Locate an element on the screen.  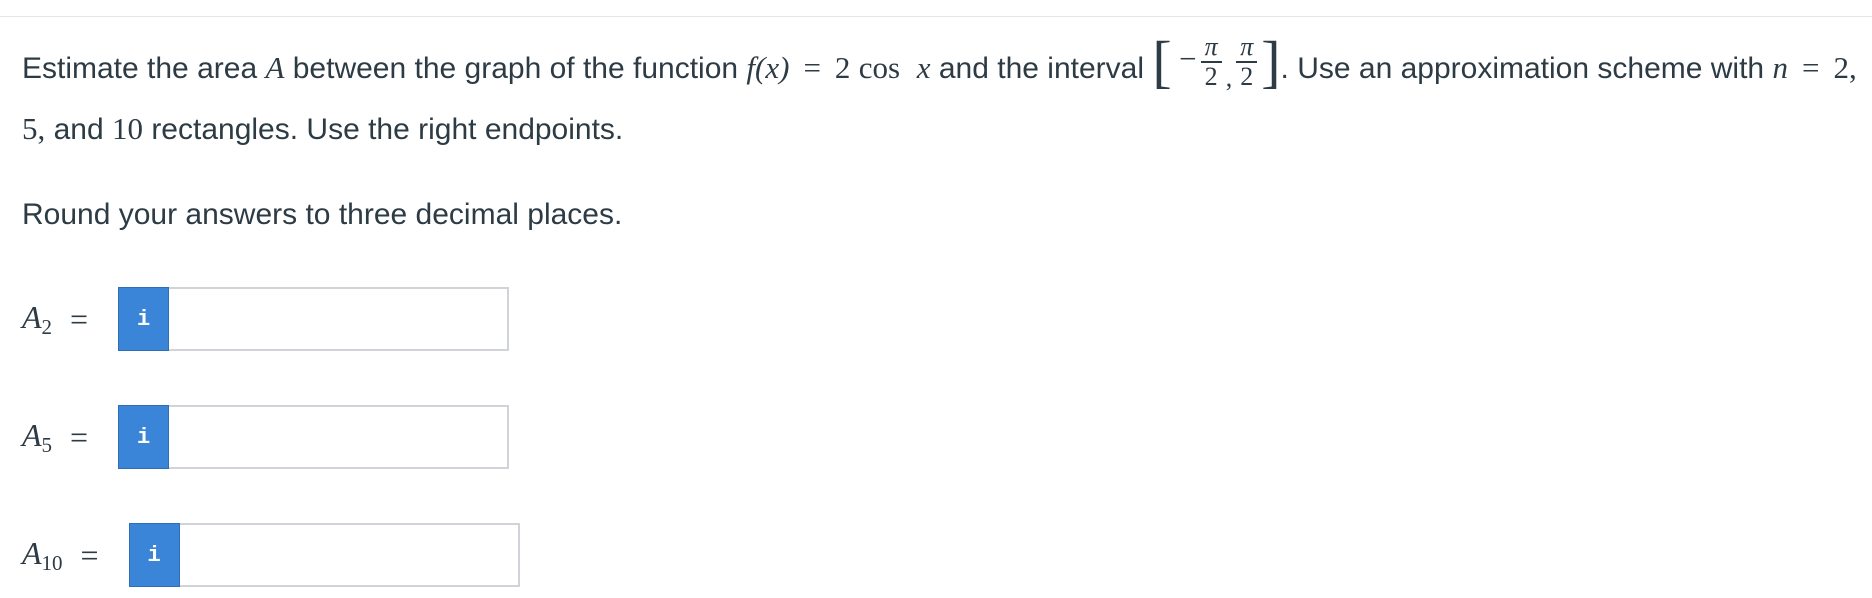
question-part: and is located at coordinates (78, 130).